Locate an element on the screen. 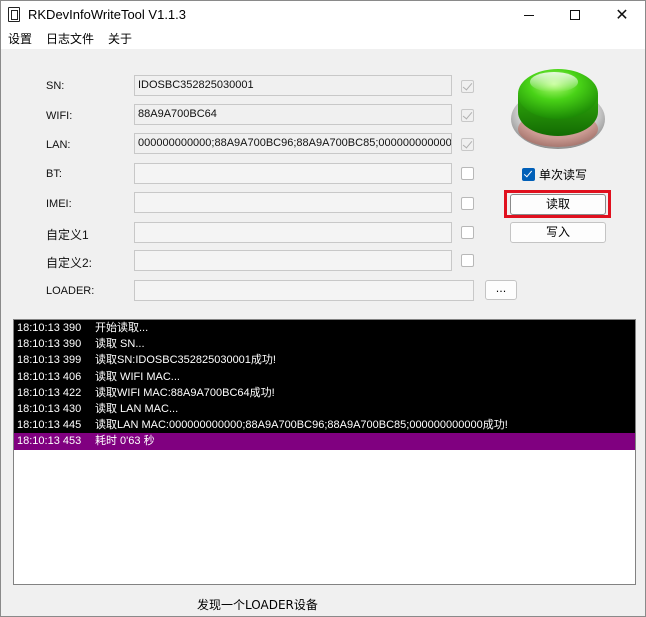  maximize-icon is located at coordinates (575, 15).